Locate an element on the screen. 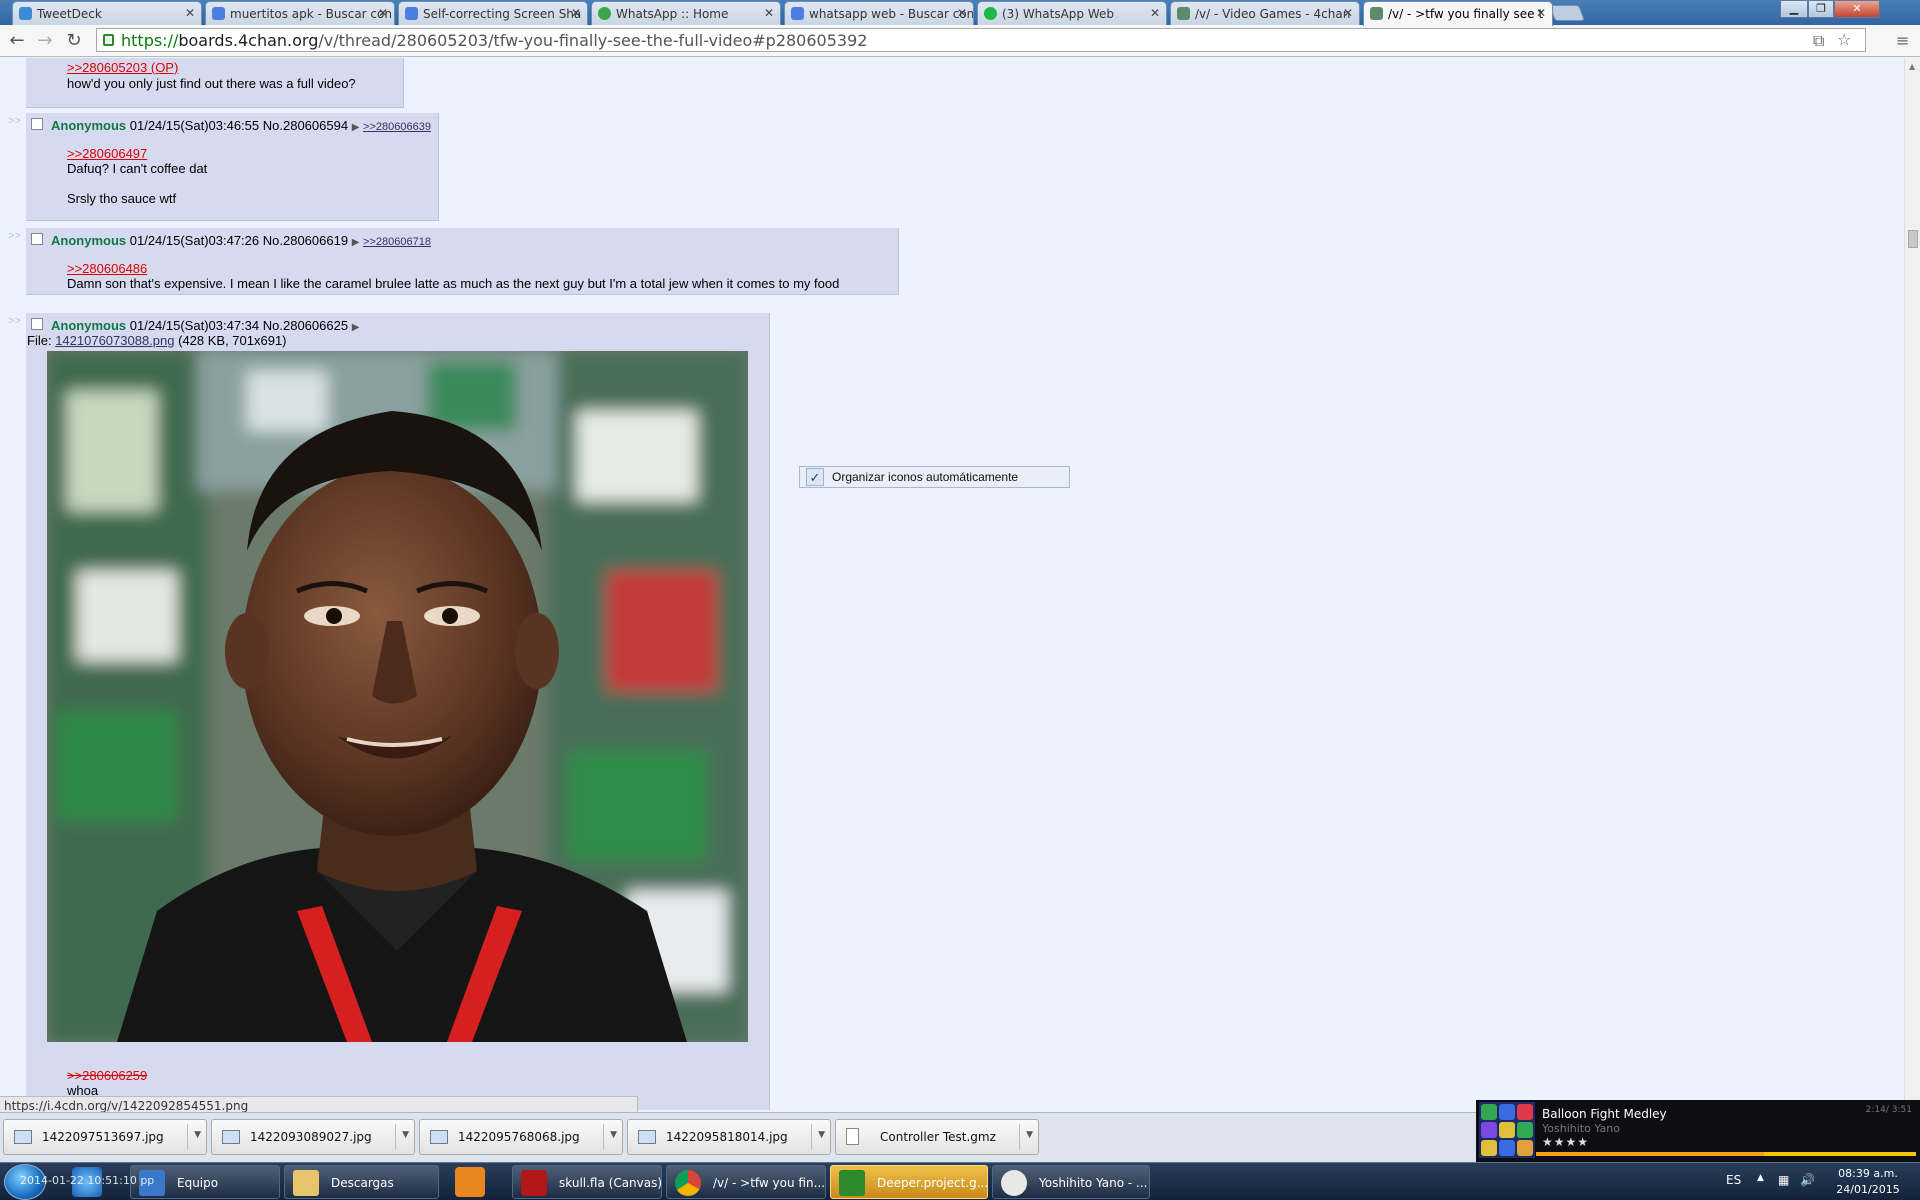  download-item: 1422095818014.jpg ▼ is located at coordinates (729, 1137).